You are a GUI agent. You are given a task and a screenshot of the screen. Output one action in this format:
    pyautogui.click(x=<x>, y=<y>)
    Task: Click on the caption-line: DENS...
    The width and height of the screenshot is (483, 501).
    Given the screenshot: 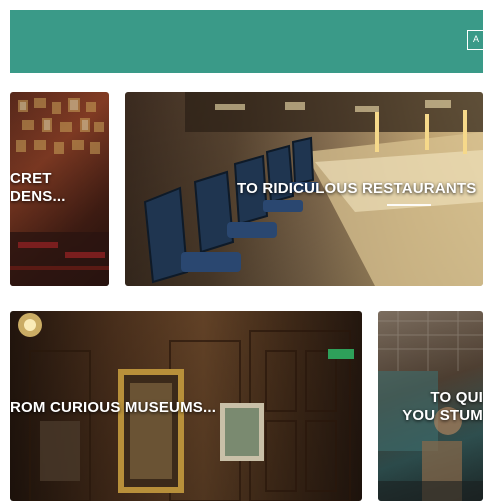 What is the action you would take?
    pyautogui.click(x=38, y=196)
    